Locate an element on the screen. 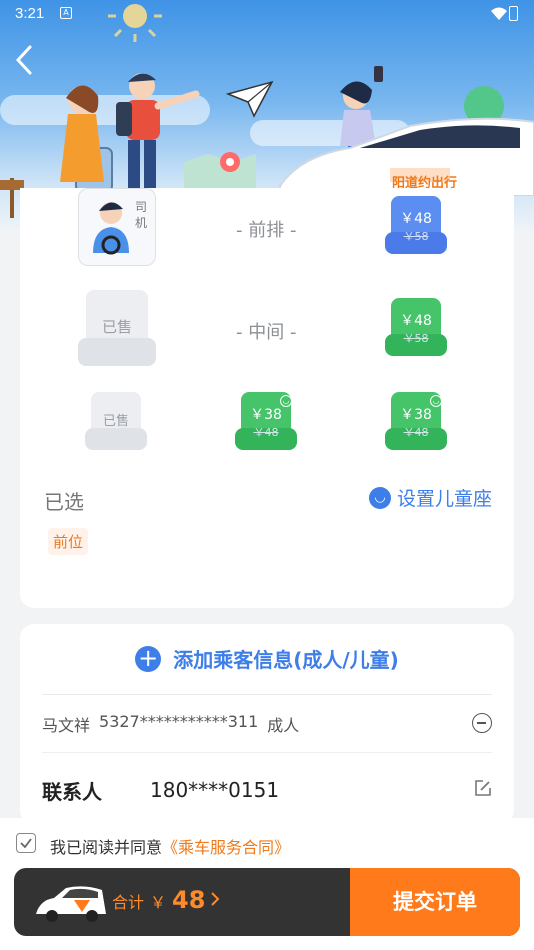 The height and width of the screenshot is (950, 534). currency-symbol: ￥ is located at coordinates (158, 902).